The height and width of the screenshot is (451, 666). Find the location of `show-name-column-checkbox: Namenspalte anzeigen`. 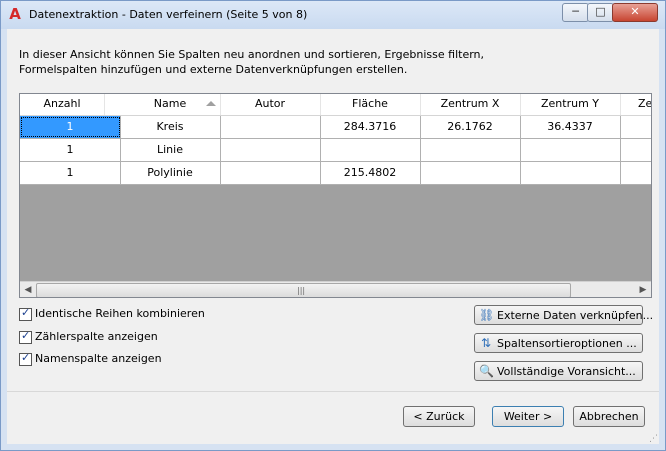

show-name-column-checkbox: Namenspalte anzeigen is located at coordinates (90, 359).